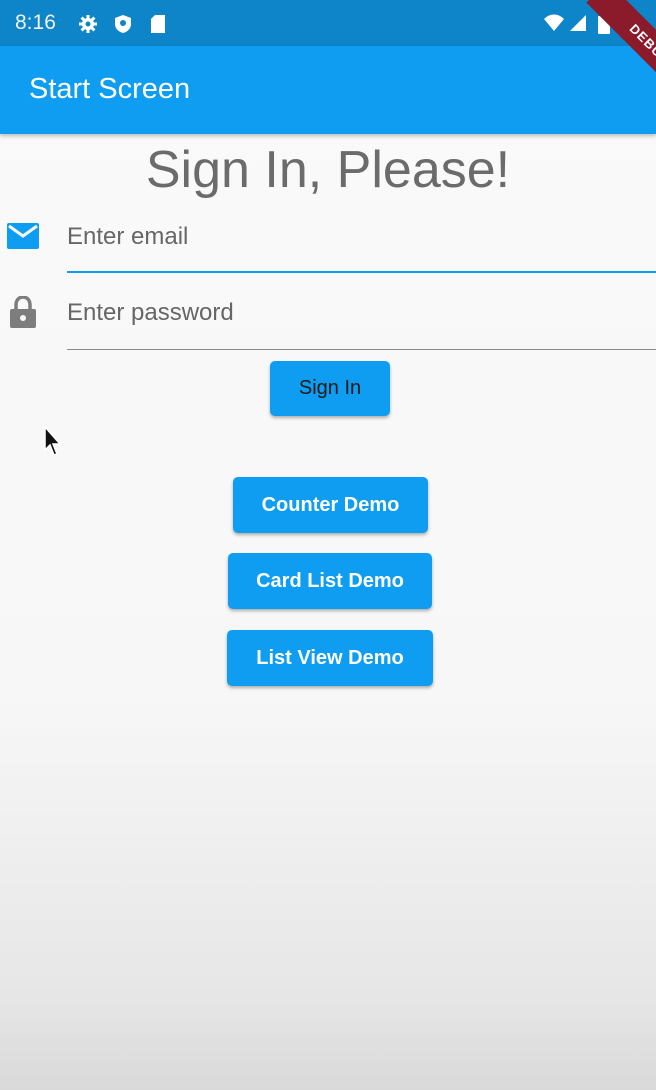 The height and width of the screenshot is (1090, 656). What do you see at coordinates (328, 90) in the screenshot?
I see `app-bar: Start Screen` at bounding box center [328, 90].